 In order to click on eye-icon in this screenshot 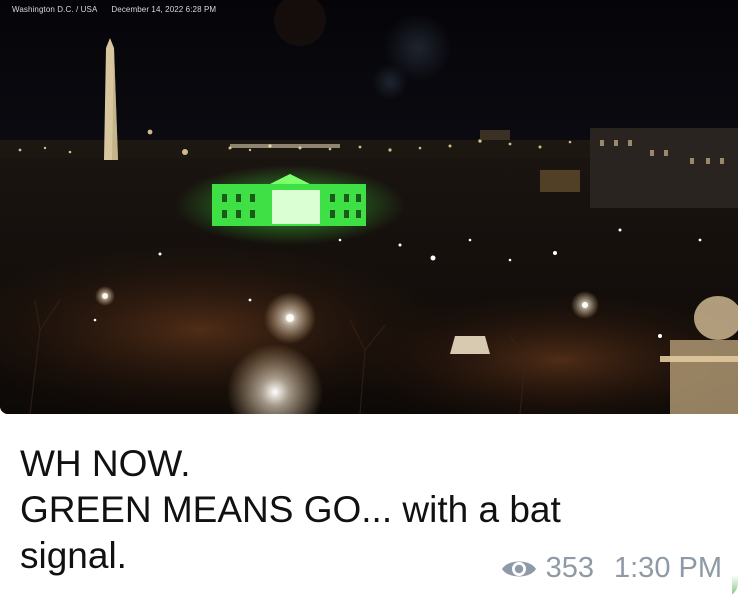, I will do `click(519, 569)`.